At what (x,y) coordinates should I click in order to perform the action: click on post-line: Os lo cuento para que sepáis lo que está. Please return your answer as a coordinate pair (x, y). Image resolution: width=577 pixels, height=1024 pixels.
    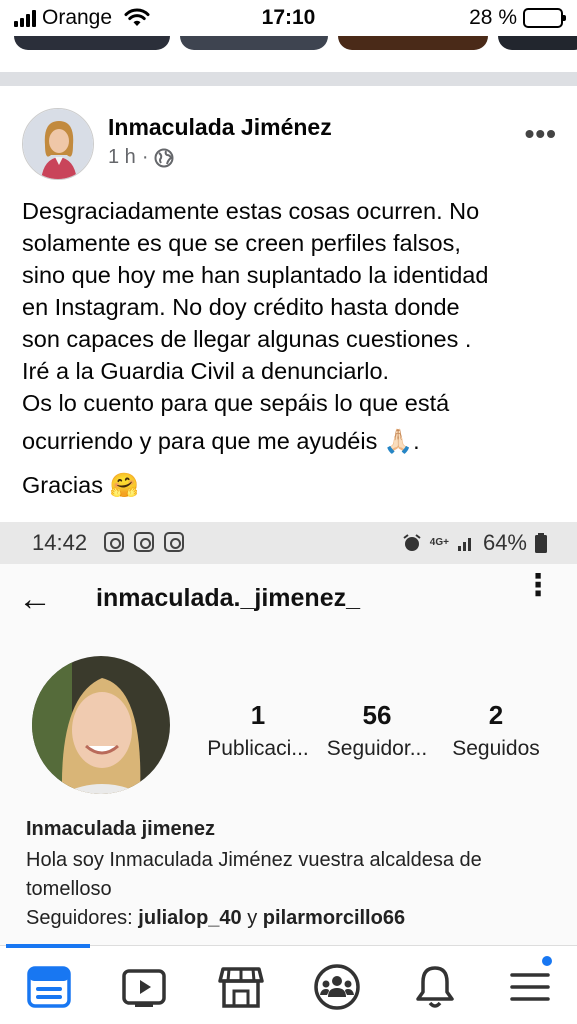
    Looking at the image, I should click on (236, 403).